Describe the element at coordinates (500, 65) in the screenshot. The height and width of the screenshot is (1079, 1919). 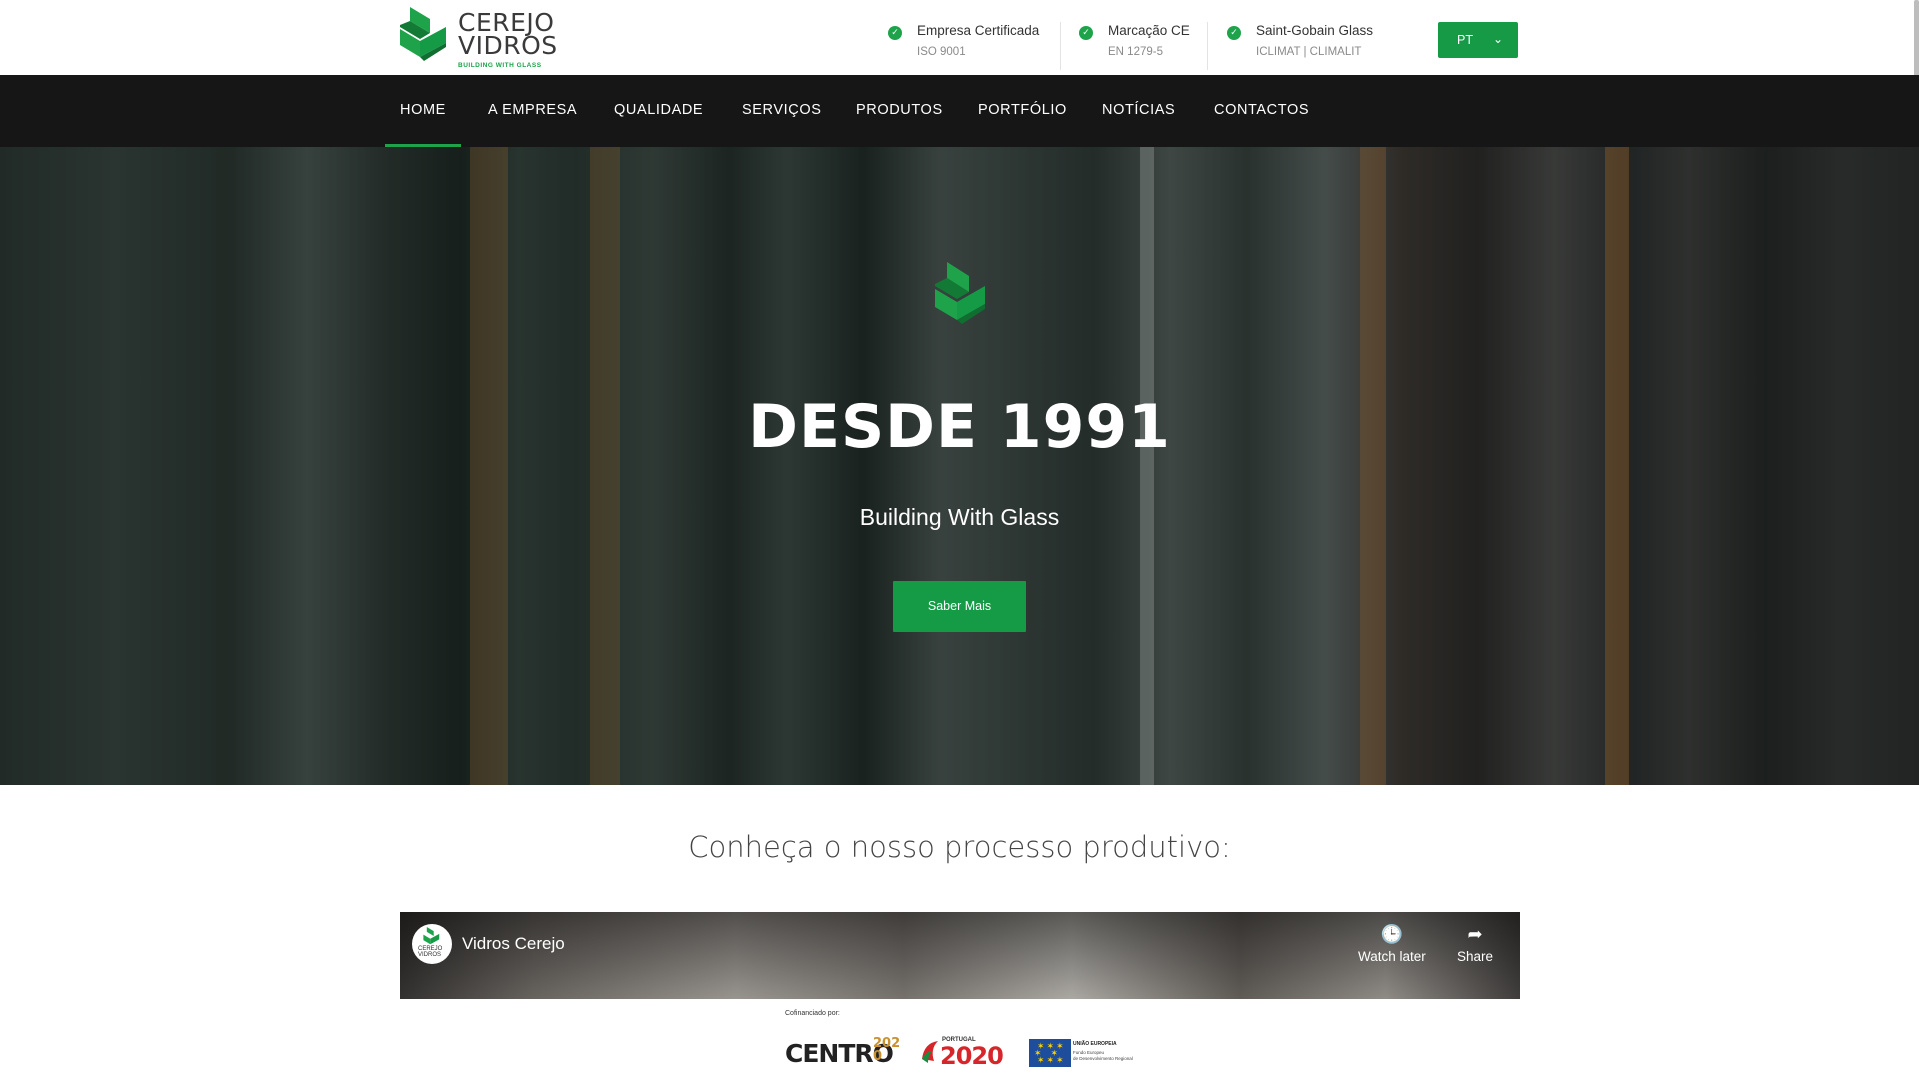
I see `logo-tagline: BUILDING WITH GLASS` at that location.